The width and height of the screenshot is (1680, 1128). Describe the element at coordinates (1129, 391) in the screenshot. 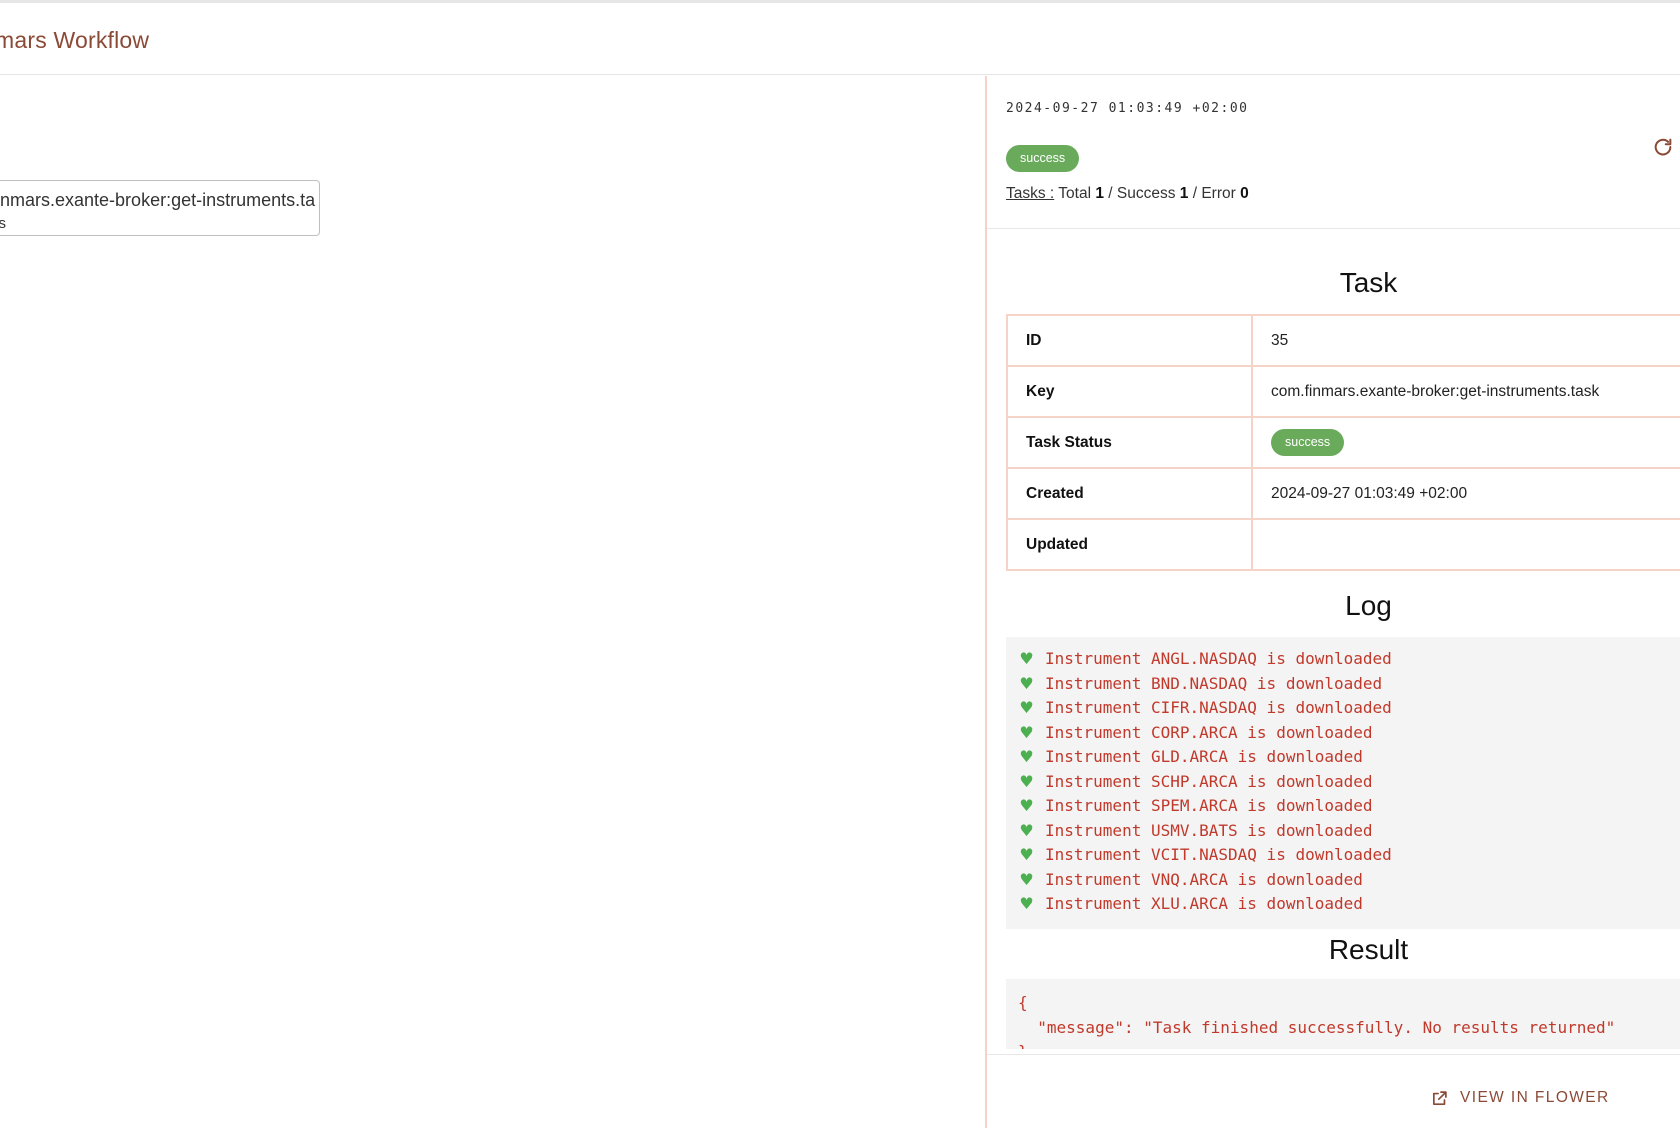

I see `row-key: Key` at that location.